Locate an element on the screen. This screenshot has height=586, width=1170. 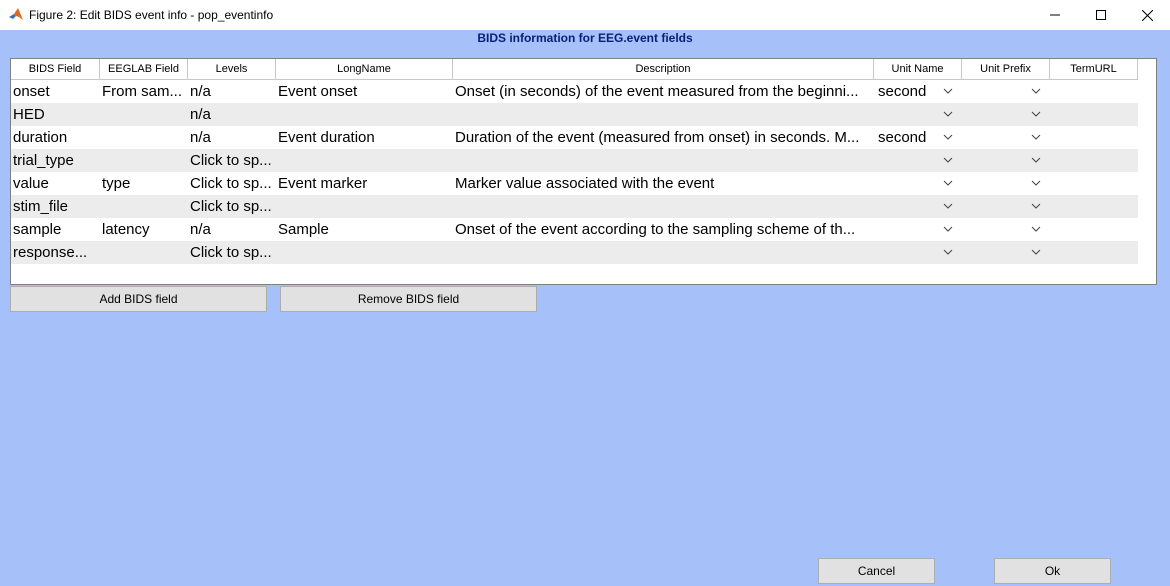
cell-bids-field: onset is located at coordinates (55, 91).